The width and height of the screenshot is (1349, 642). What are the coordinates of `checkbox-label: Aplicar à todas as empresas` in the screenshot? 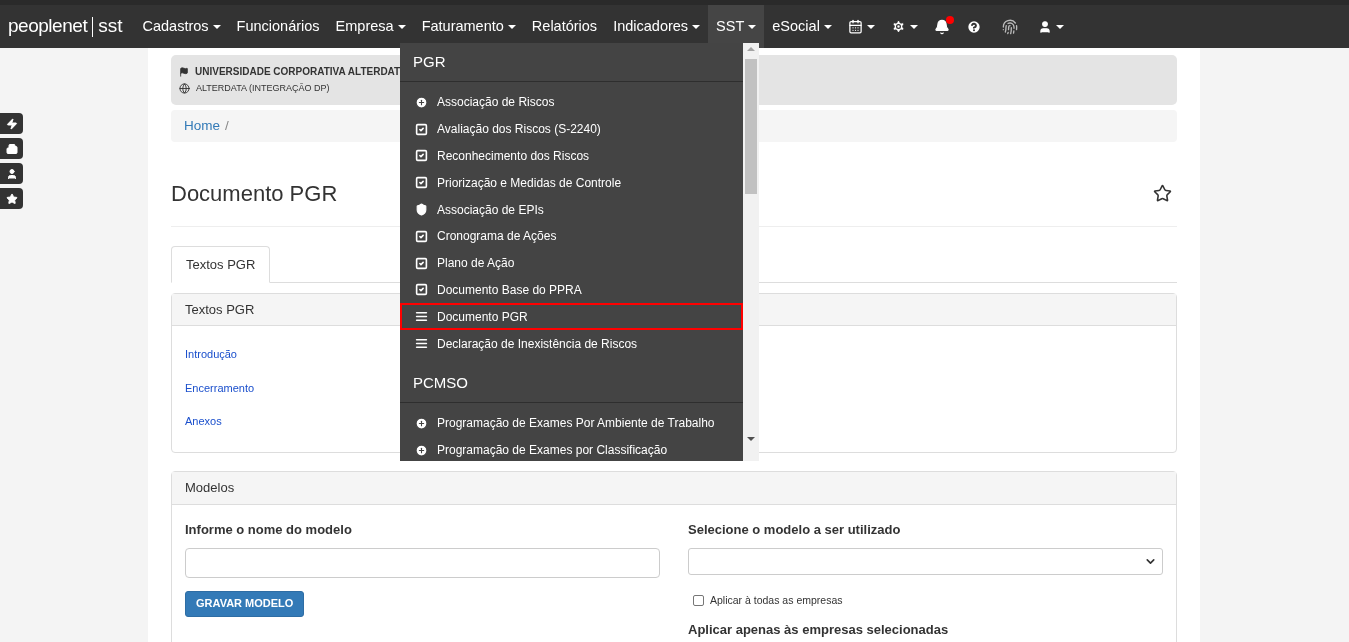 It's located at (776, 600).